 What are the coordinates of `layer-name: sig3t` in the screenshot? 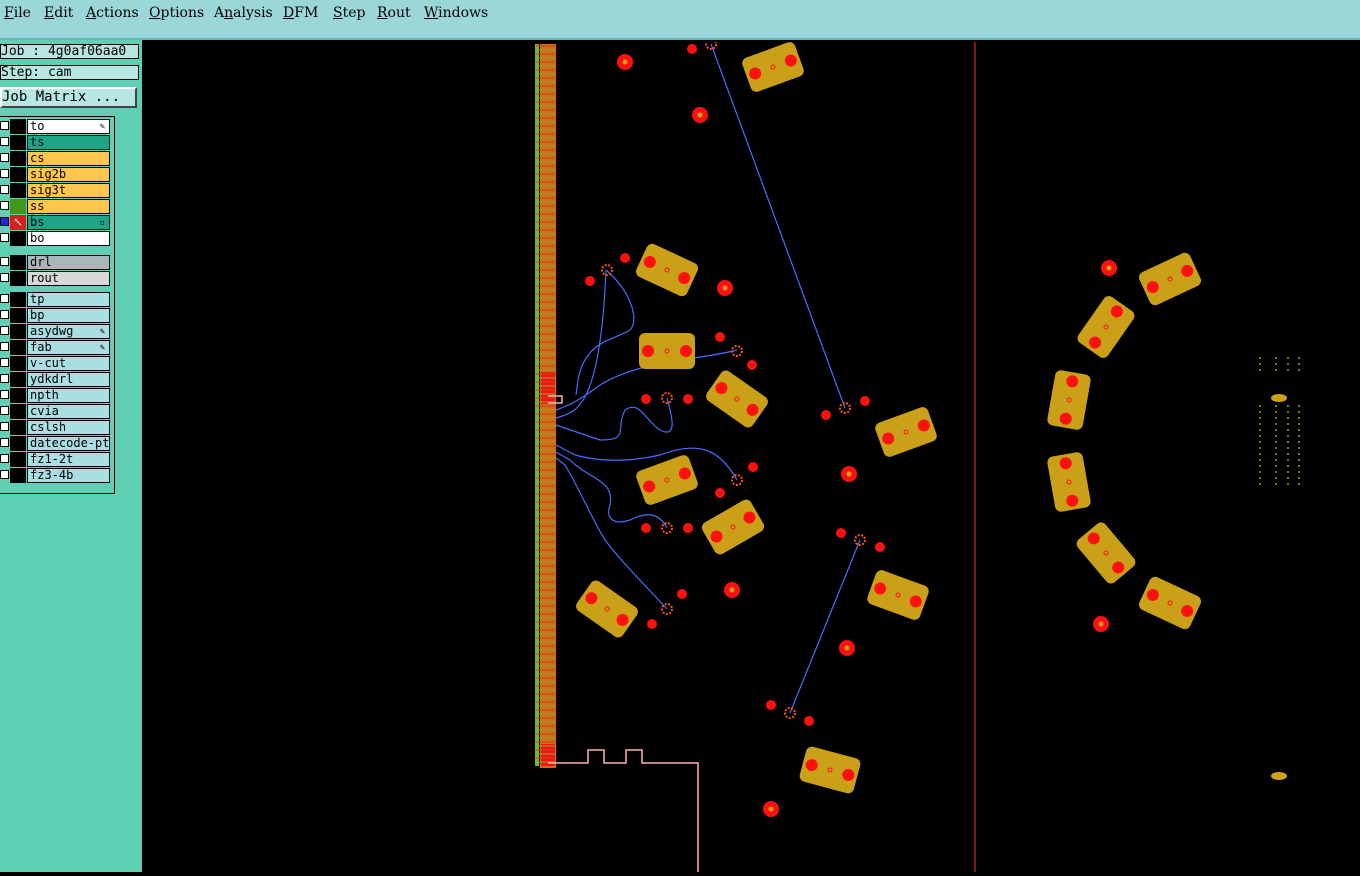 It's located at (68, 190).